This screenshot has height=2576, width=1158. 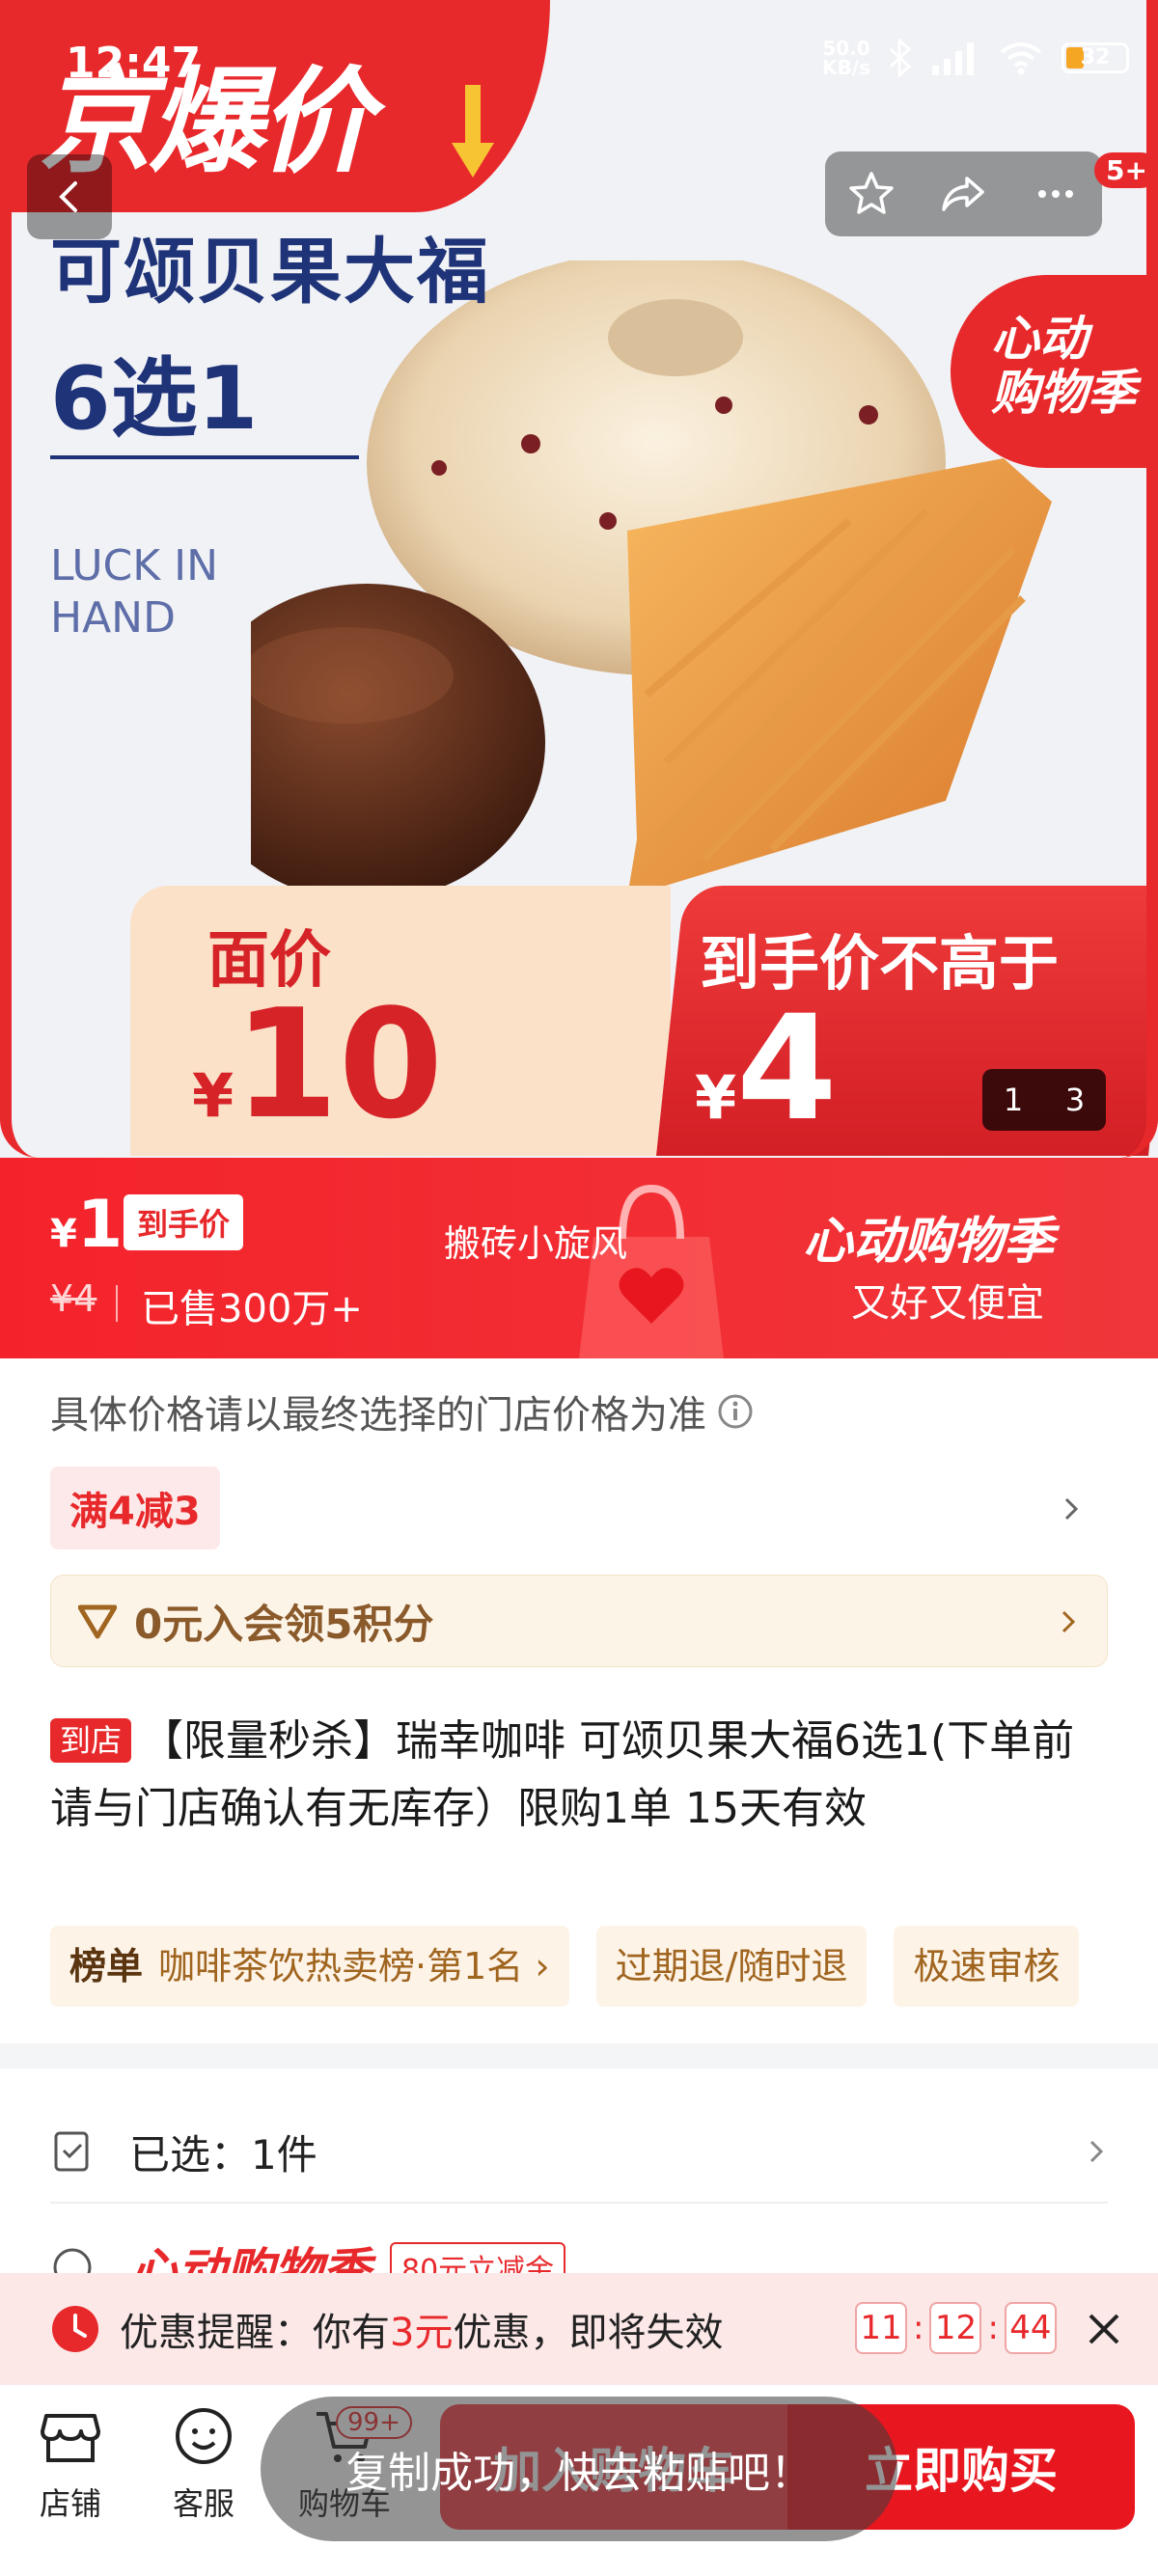 What do you see at coordinates (70, 2438) in the screenshot?
I see `store-icon` at bounding box center [70, 2438].